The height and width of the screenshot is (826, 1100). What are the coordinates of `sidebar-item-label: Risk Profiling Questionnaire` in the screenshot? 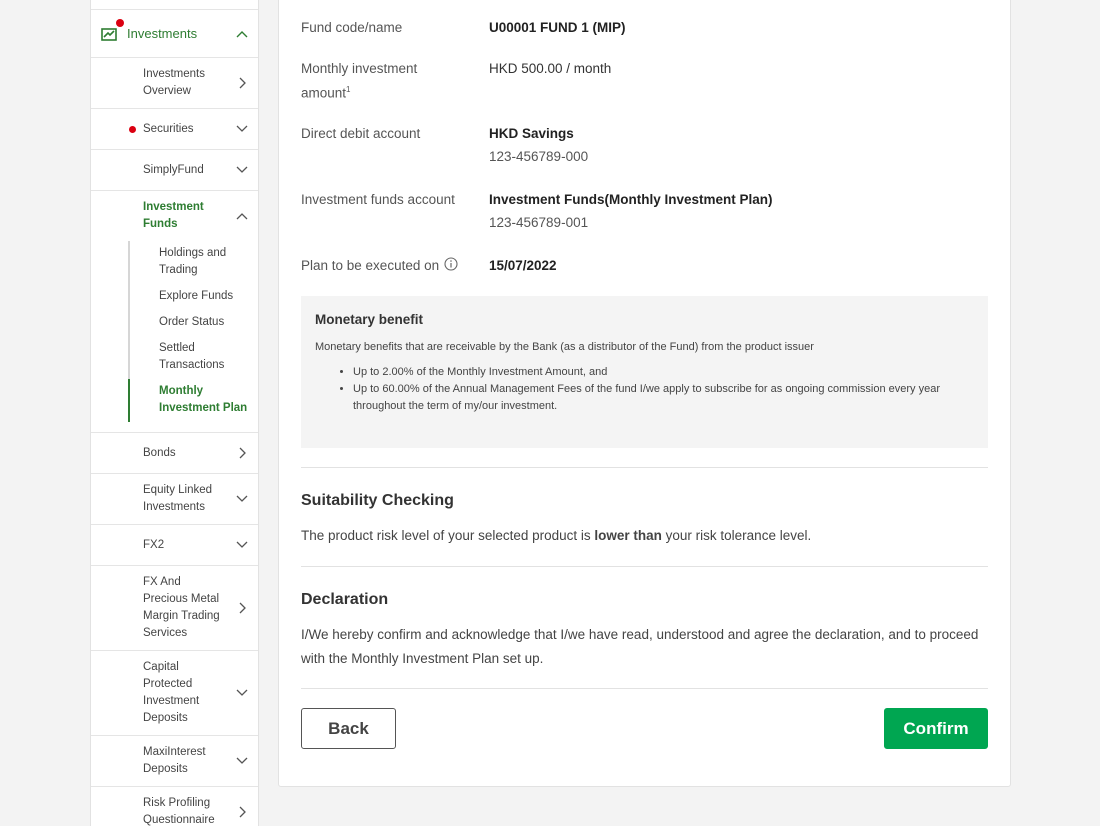 It's located at (179, 811).